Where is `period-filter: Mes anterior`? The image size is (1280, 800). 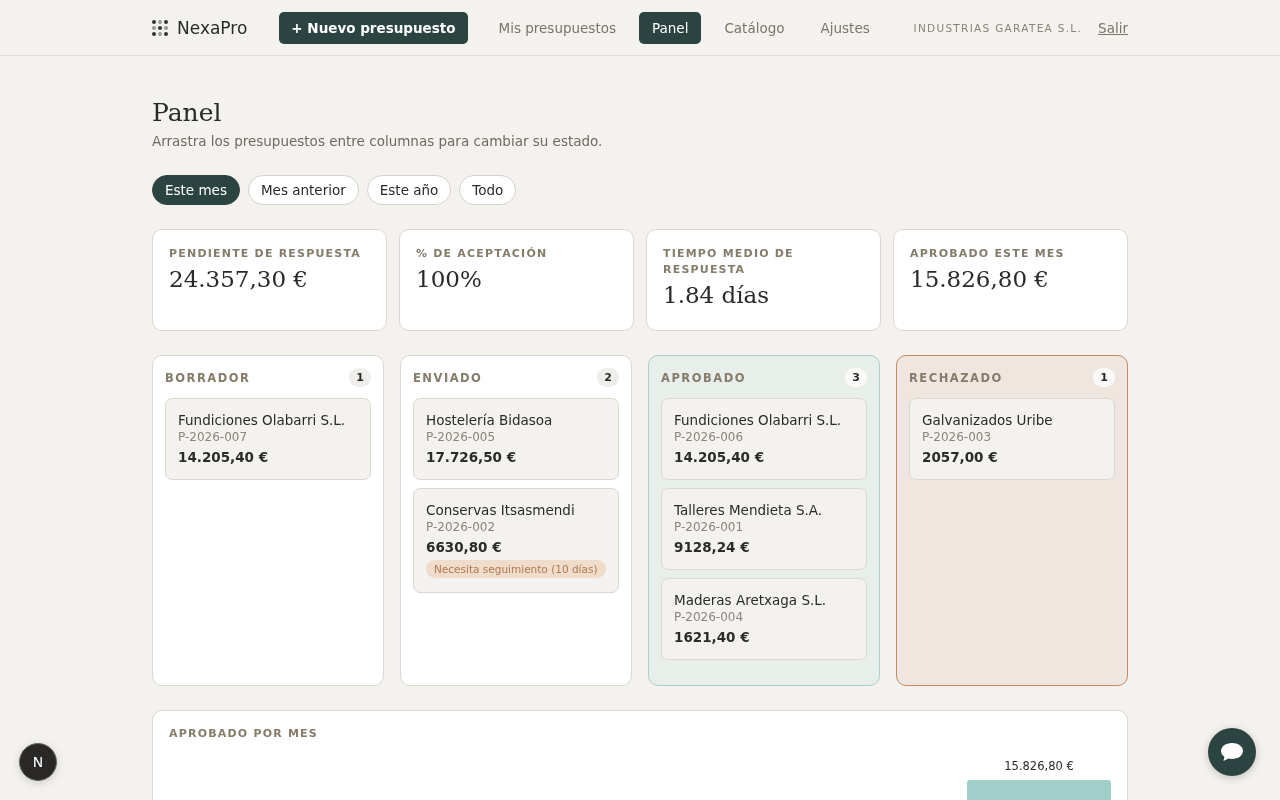
period-filter: Mes anterior is located at coordinates (303, 190).